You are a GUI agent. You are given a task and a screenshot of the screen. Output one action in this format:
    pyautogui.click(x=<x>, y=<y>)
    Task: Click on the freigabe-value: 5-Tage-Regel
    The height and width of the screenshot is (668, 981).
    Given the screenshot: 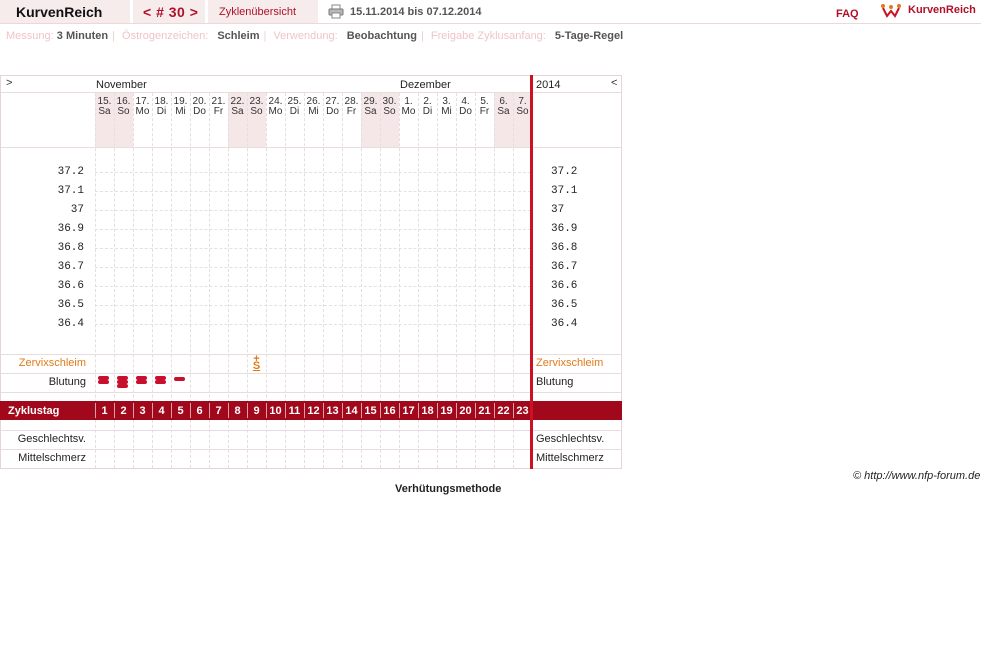 What is the action you would take?
    pyautogui.click(x=589, y=36)
    